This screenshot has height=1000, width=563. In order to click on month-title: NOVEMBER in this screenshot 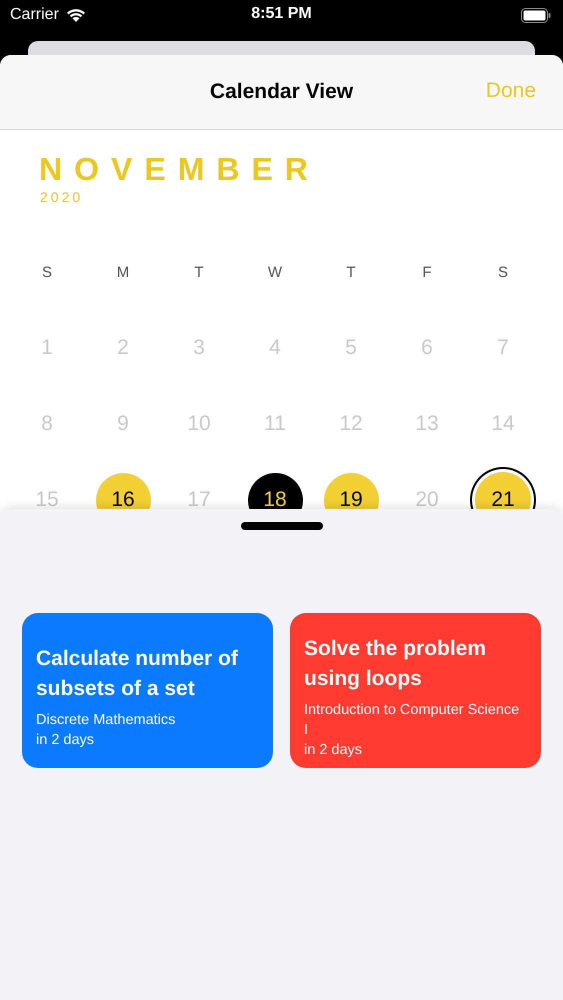, I will do `click(179, 169)`.